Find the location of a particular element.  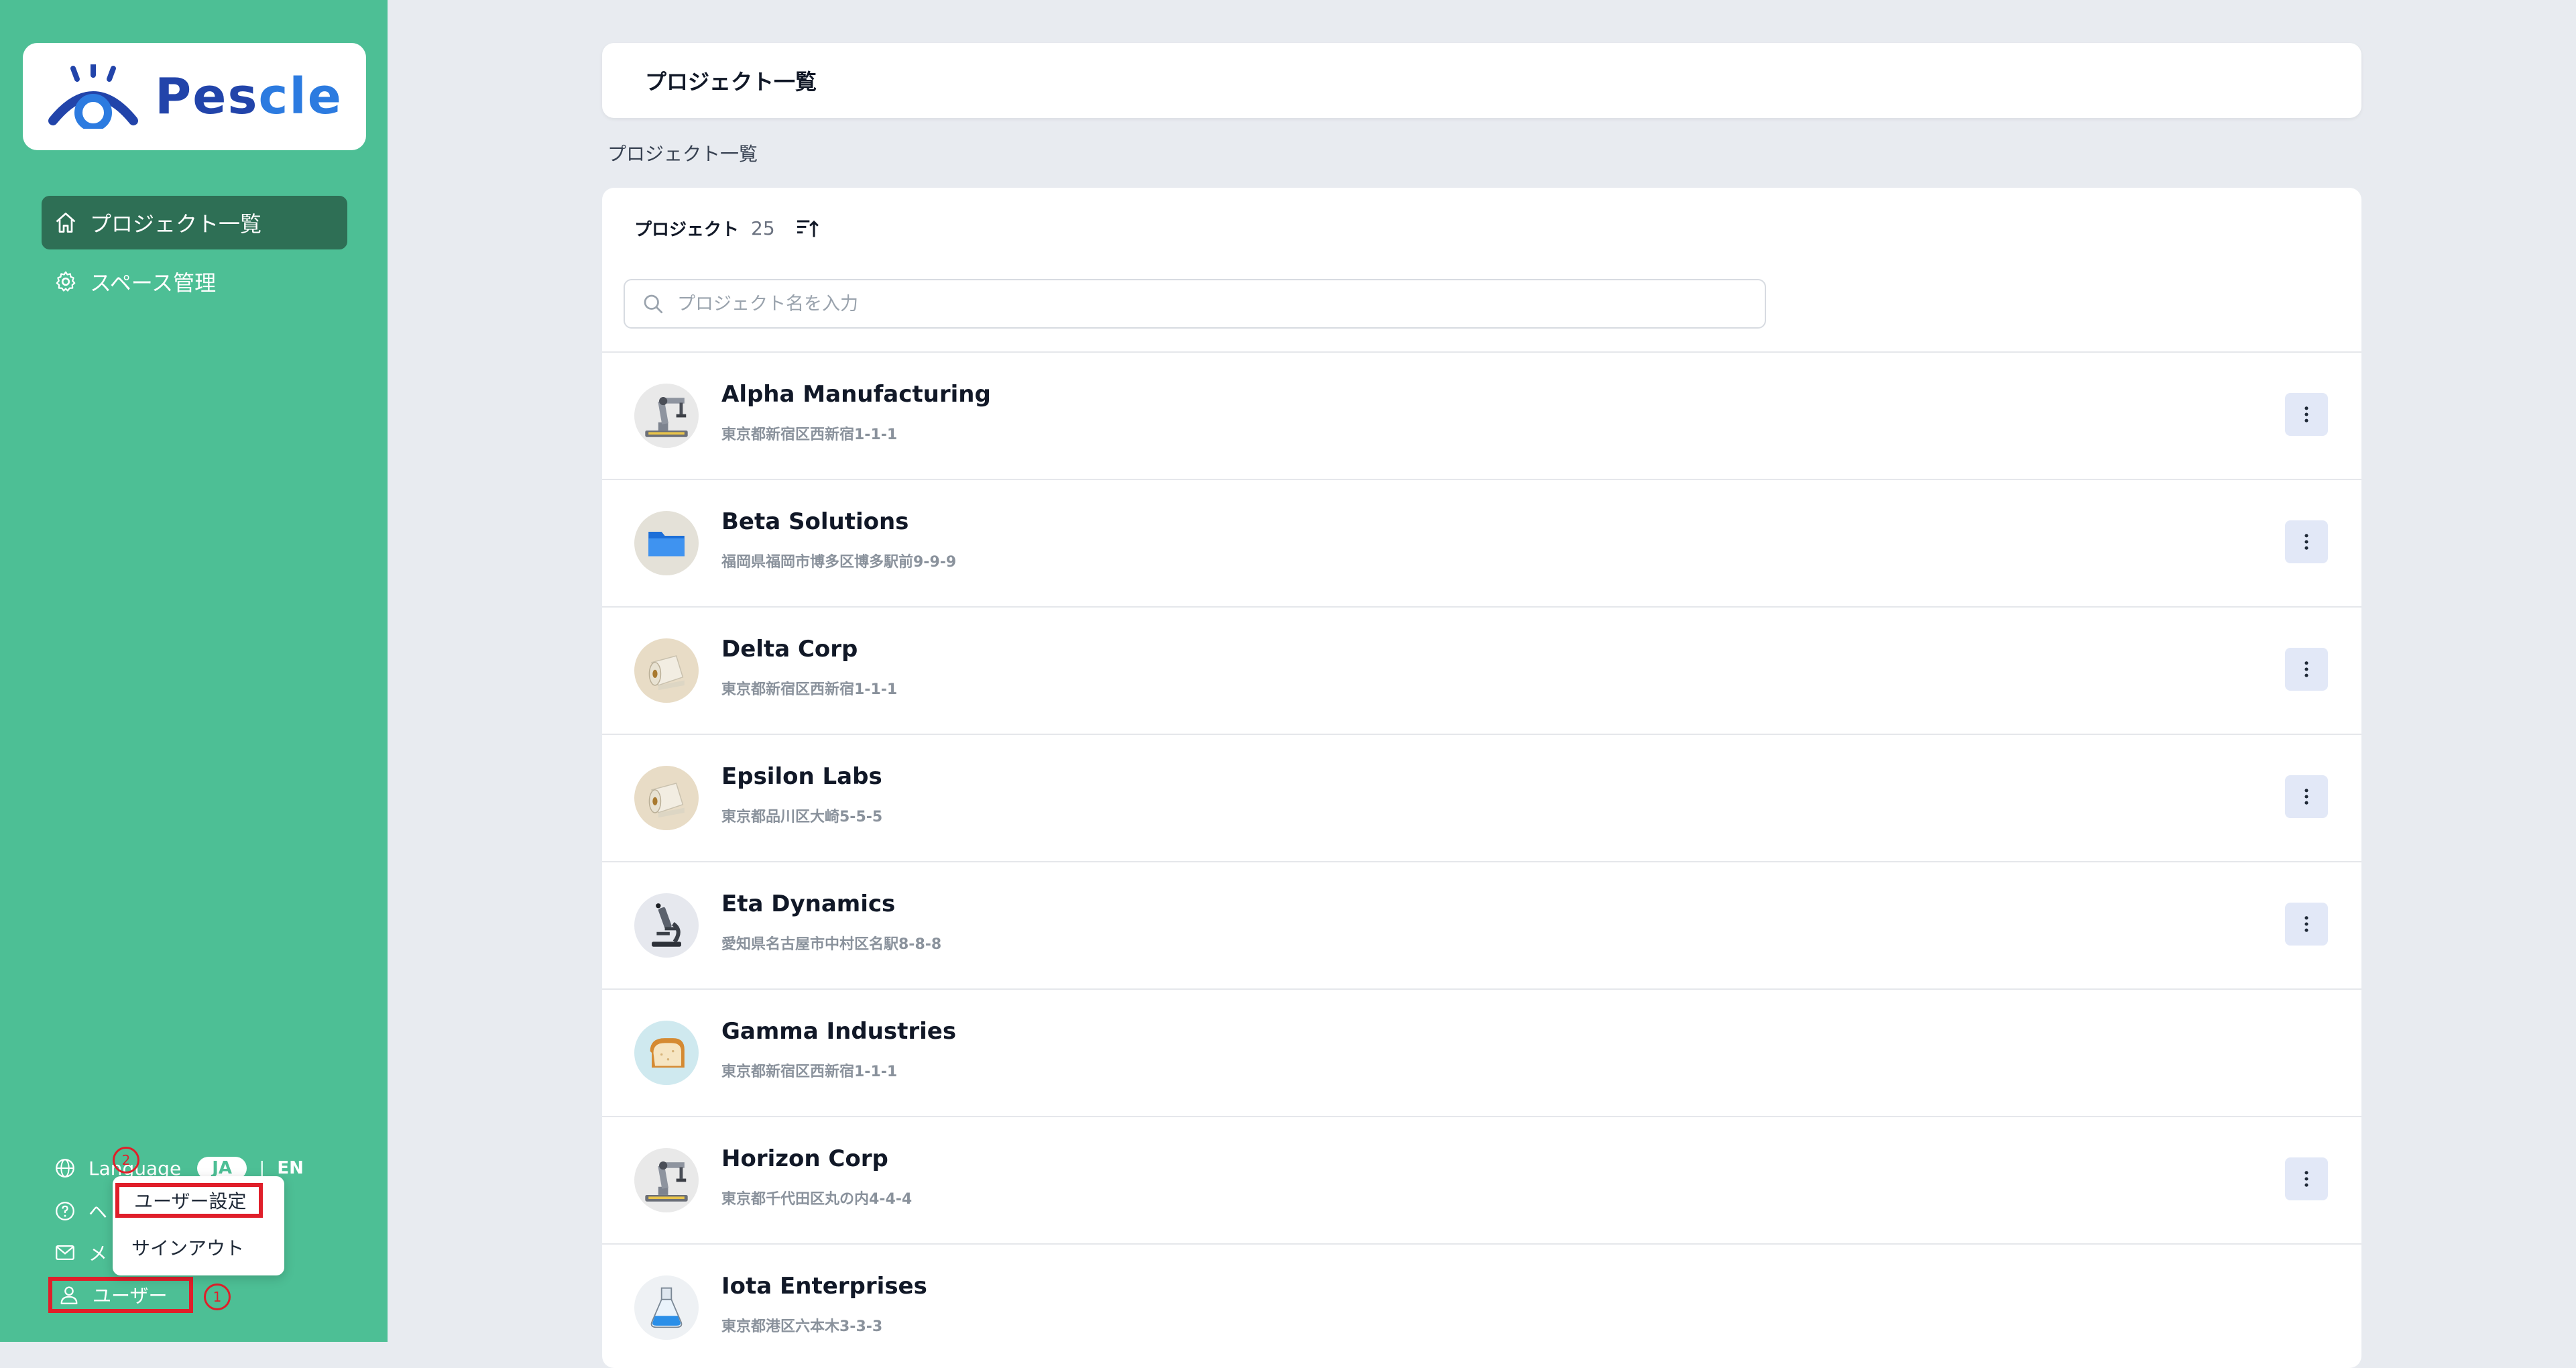

project-name: Gamma Industries is located at coordinates (838, 1031).